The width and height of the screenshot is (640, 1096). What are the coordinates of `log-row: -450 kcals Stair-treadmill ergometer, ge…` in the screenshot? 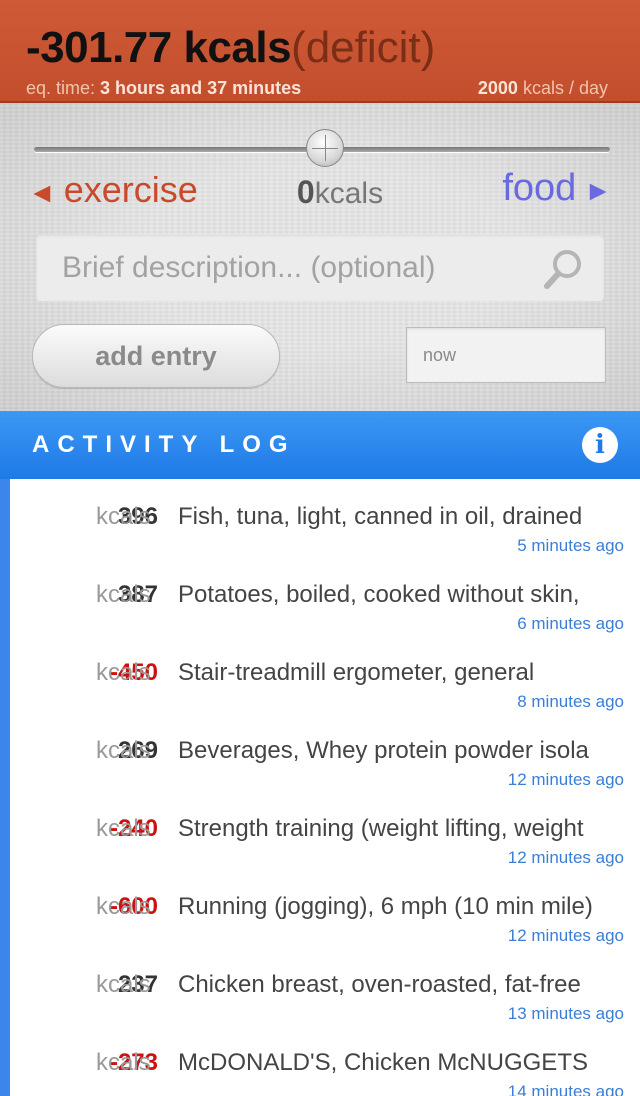 It's located at (325, 674).